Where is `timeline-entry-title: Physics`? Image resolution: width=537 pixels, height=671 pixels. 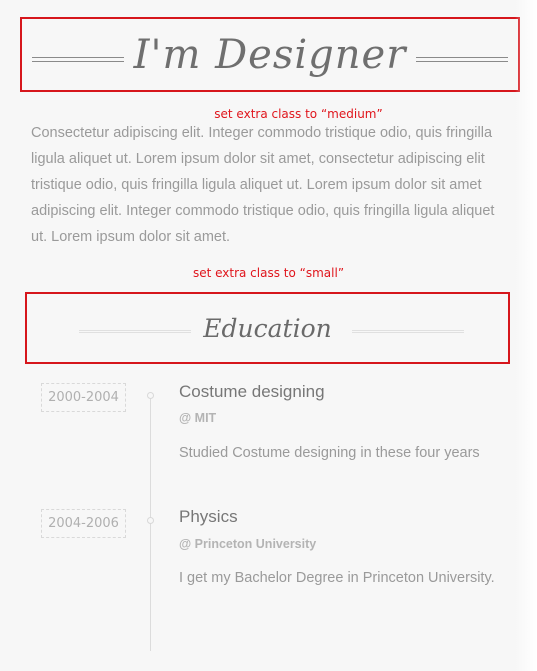 timeline-entry-title: Physics is located at coordinates (208, 516).